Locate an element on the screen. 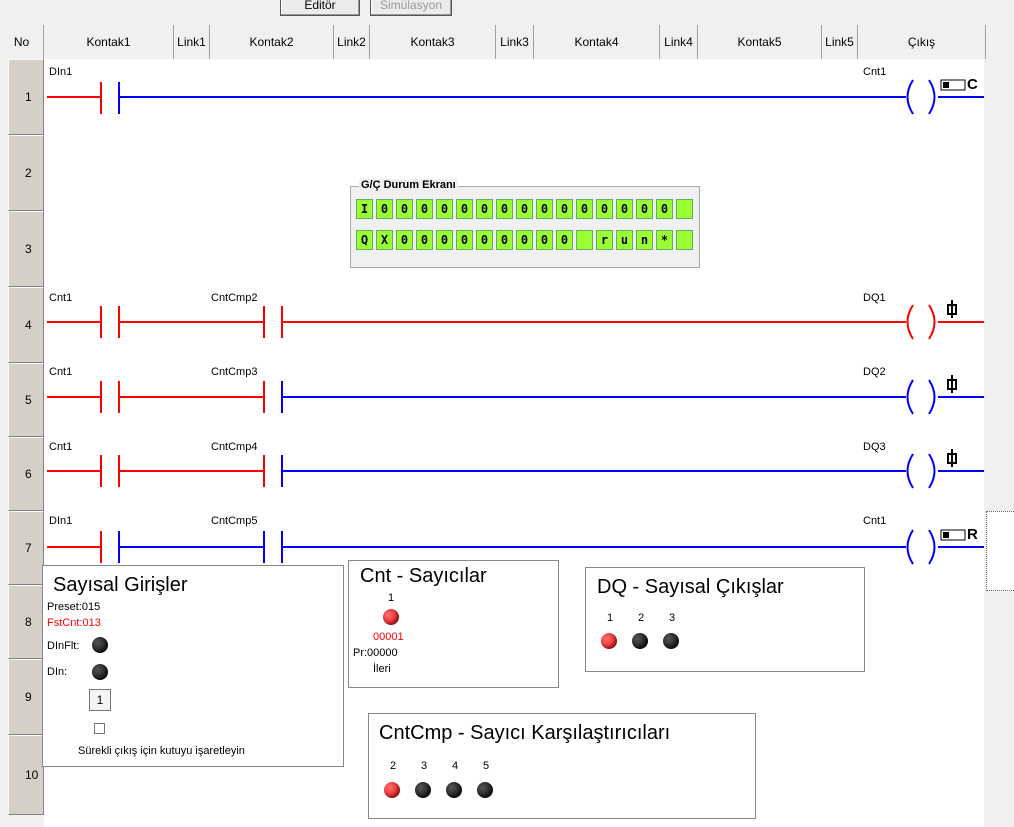 This screenshot has height=827, width=1014. contact-label: CntCmp3 is located at coordinates (234, 372).